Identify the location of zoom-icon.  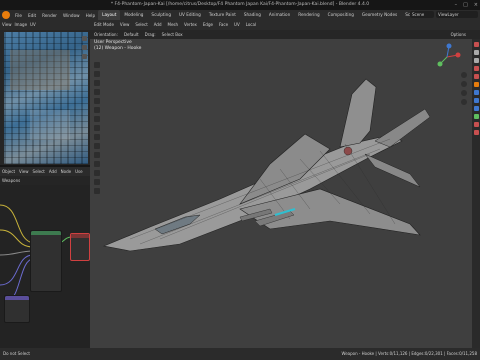
(464, 75).